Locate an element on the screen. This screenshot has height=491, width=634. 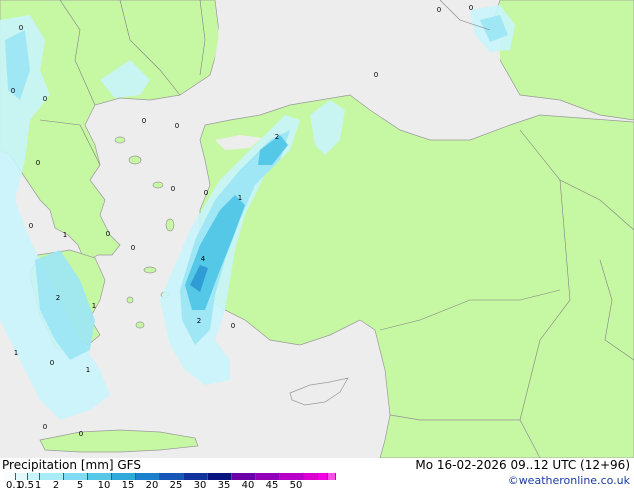
credit-link: ©weatheronline.co.uk is located at coordinates (569, 480).